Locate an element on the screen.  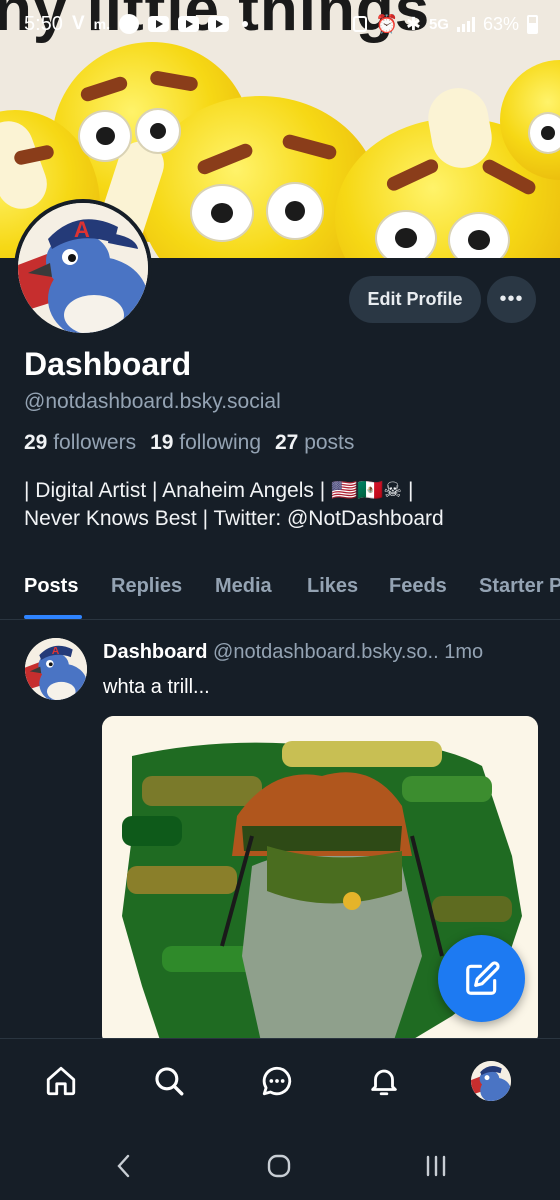
profile-display-name: Dashboard is located at coordinates (108, 364).